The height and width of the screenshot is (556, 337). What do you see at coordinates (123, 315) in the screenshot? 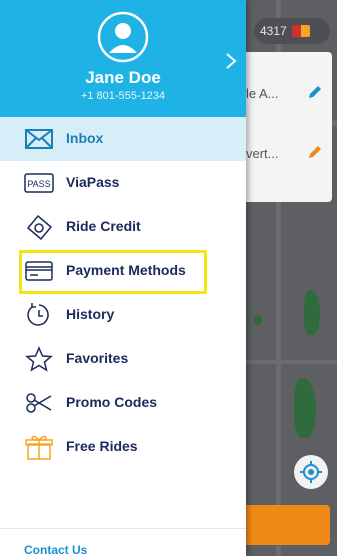
I see `menu-item-history: History` at bounding box center [123, 315].